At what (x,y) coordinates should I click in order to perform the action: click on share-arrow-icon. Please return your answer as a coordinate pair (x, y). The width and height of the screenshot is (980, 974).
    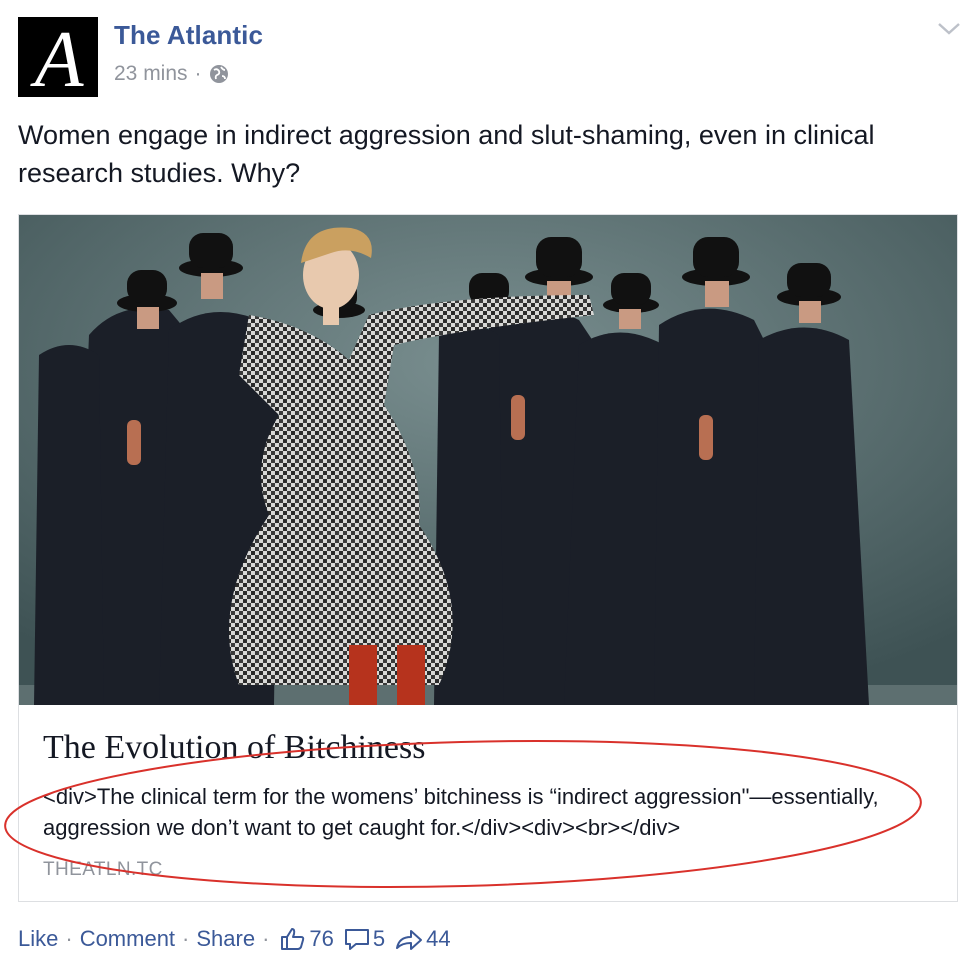
    Looking at the image, I should click on (409, 940).